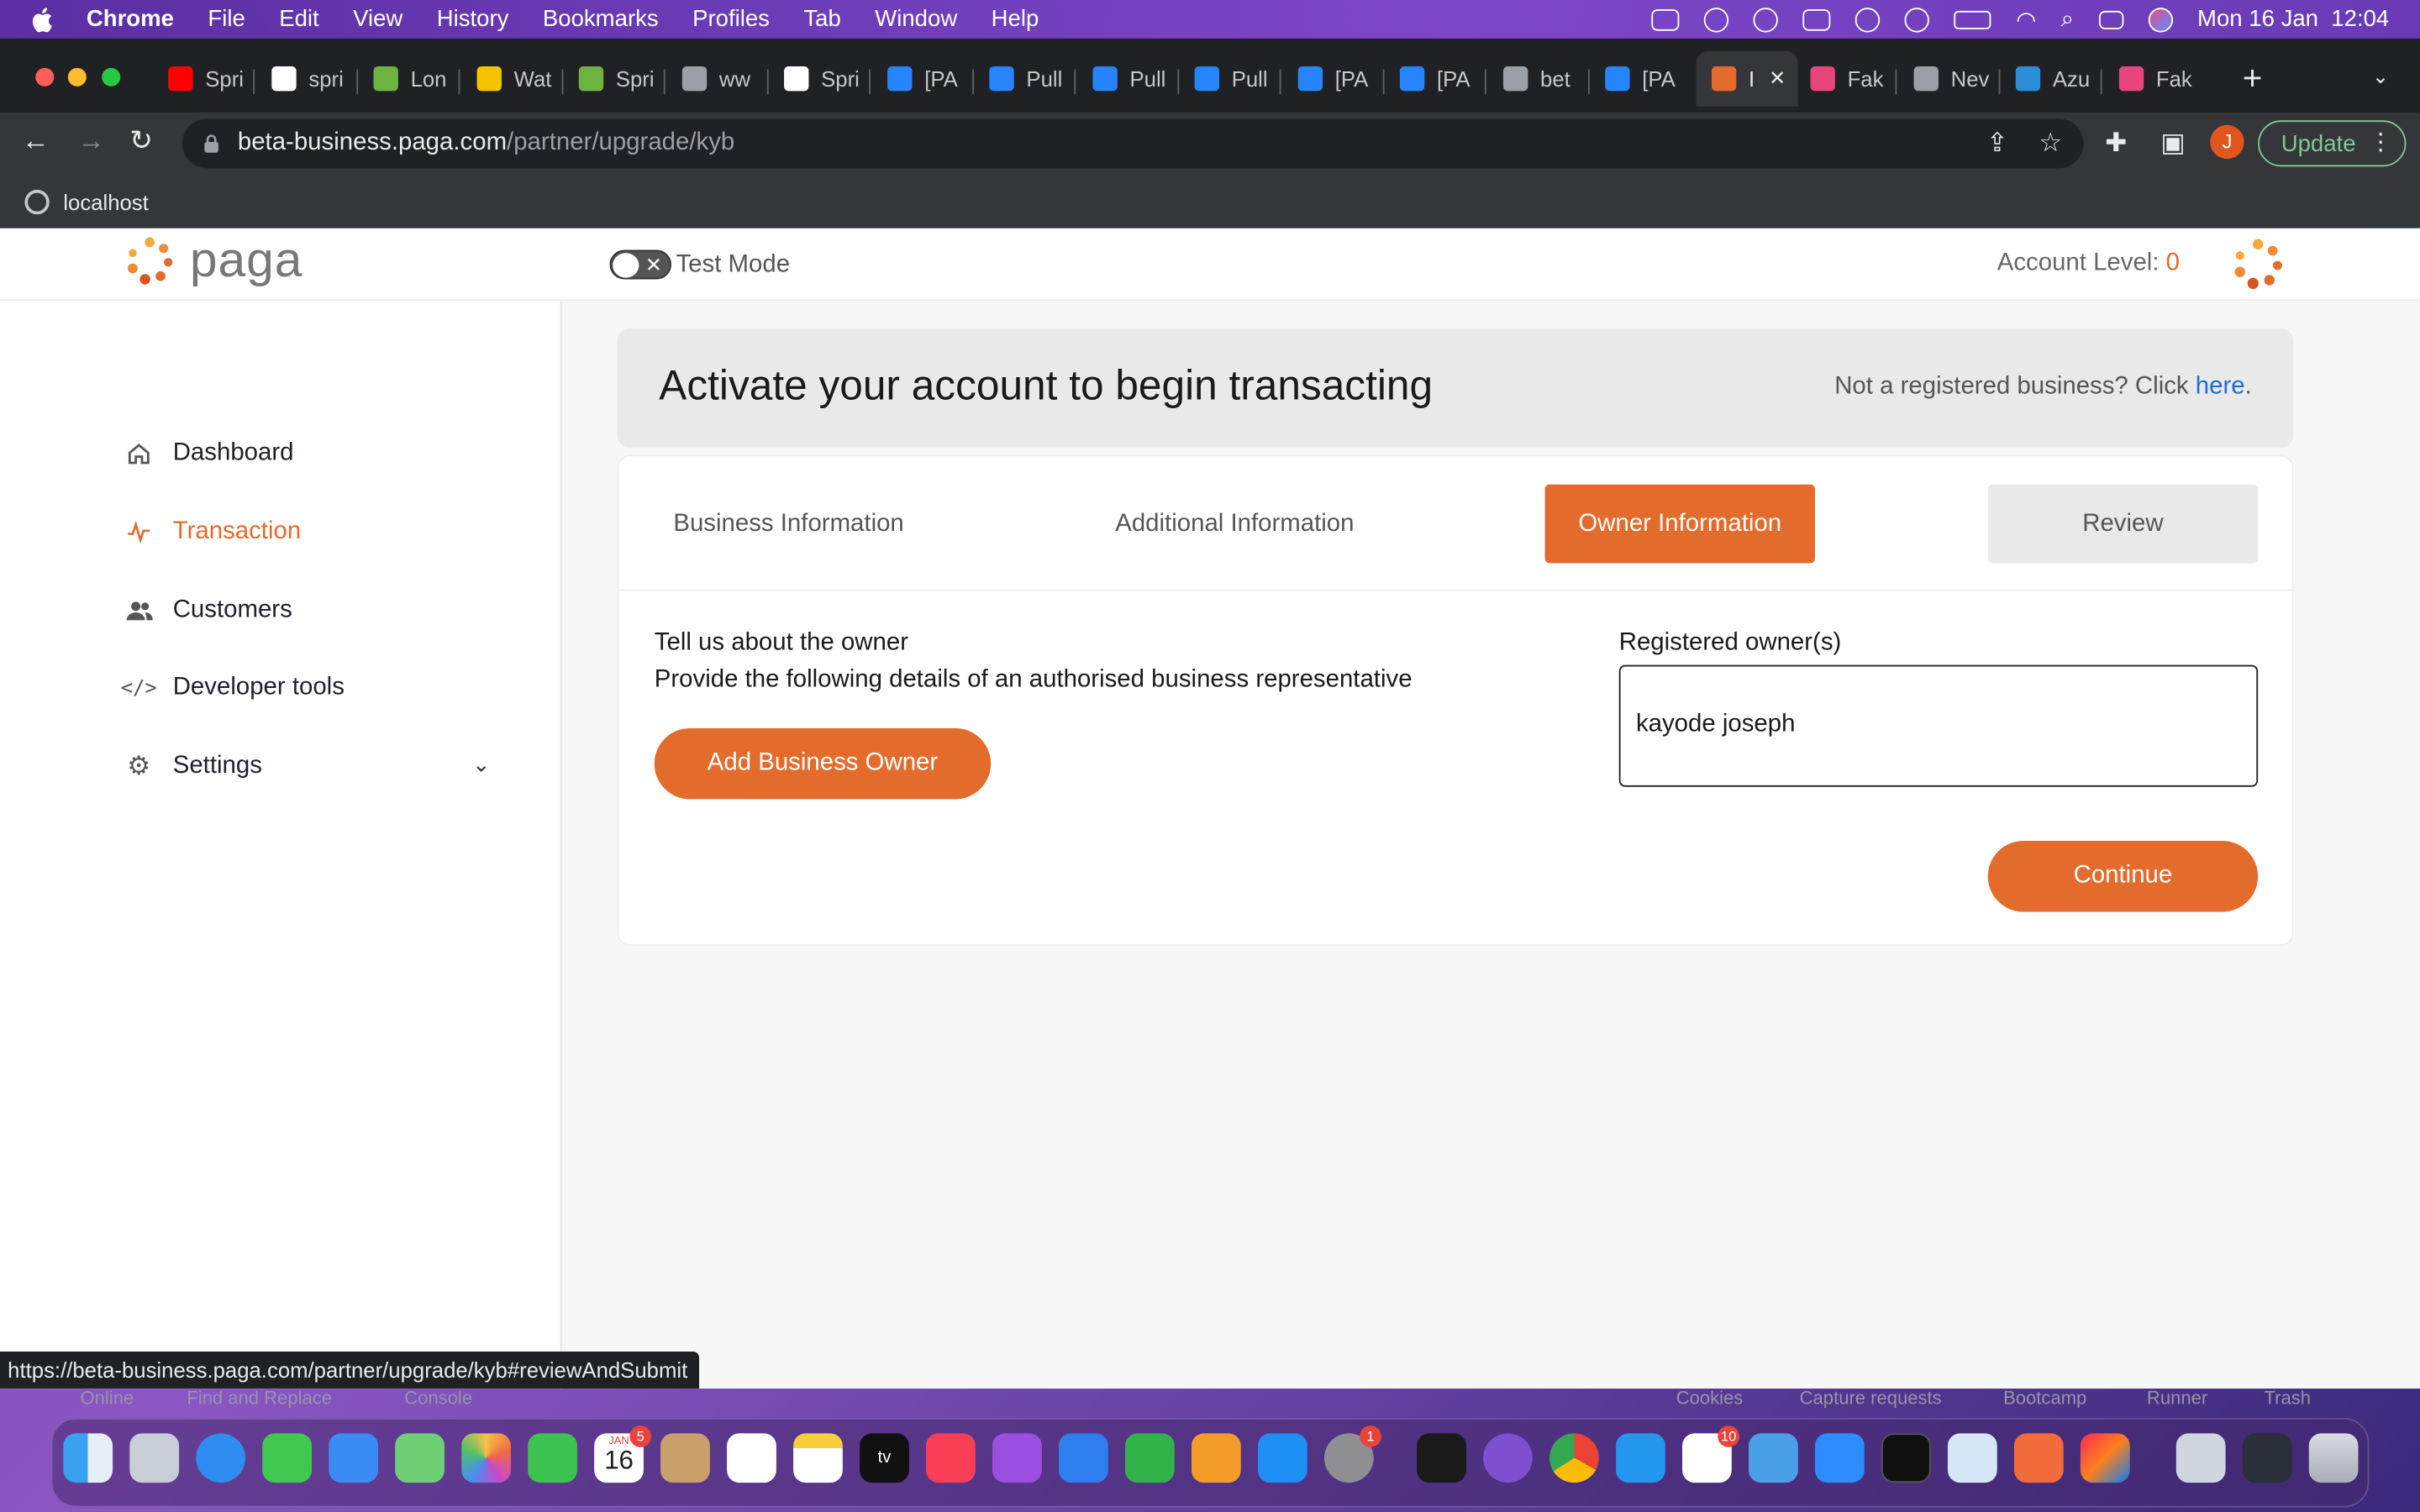 This screenshot has height=1512, width=2420. I want to click on menu-app-name: Chrome, so click(130, 19).